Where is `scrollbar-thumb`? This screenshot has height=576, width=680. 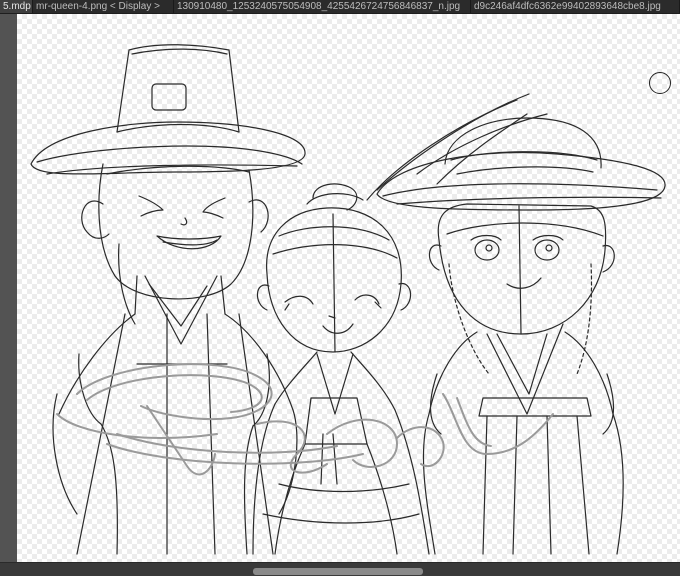
scrollbar-thumb is located at coordinates (338, 571).